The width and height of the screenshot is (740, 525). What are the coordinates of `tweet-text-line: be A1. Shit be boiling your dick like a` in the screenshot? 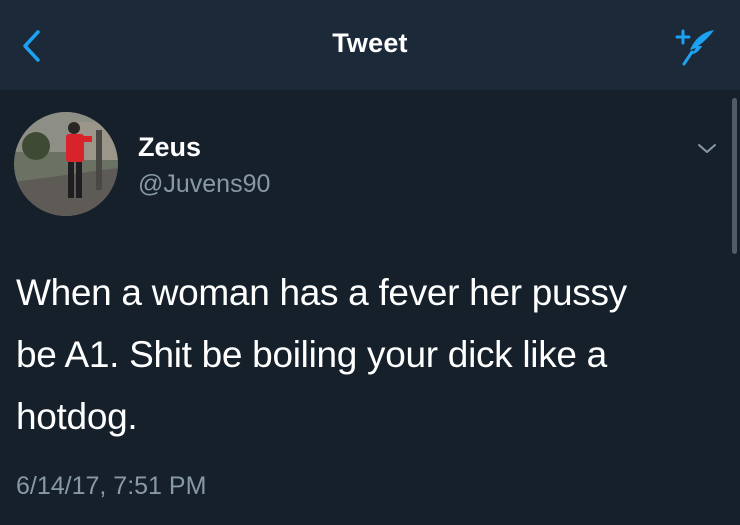 It's located at (311, 354).